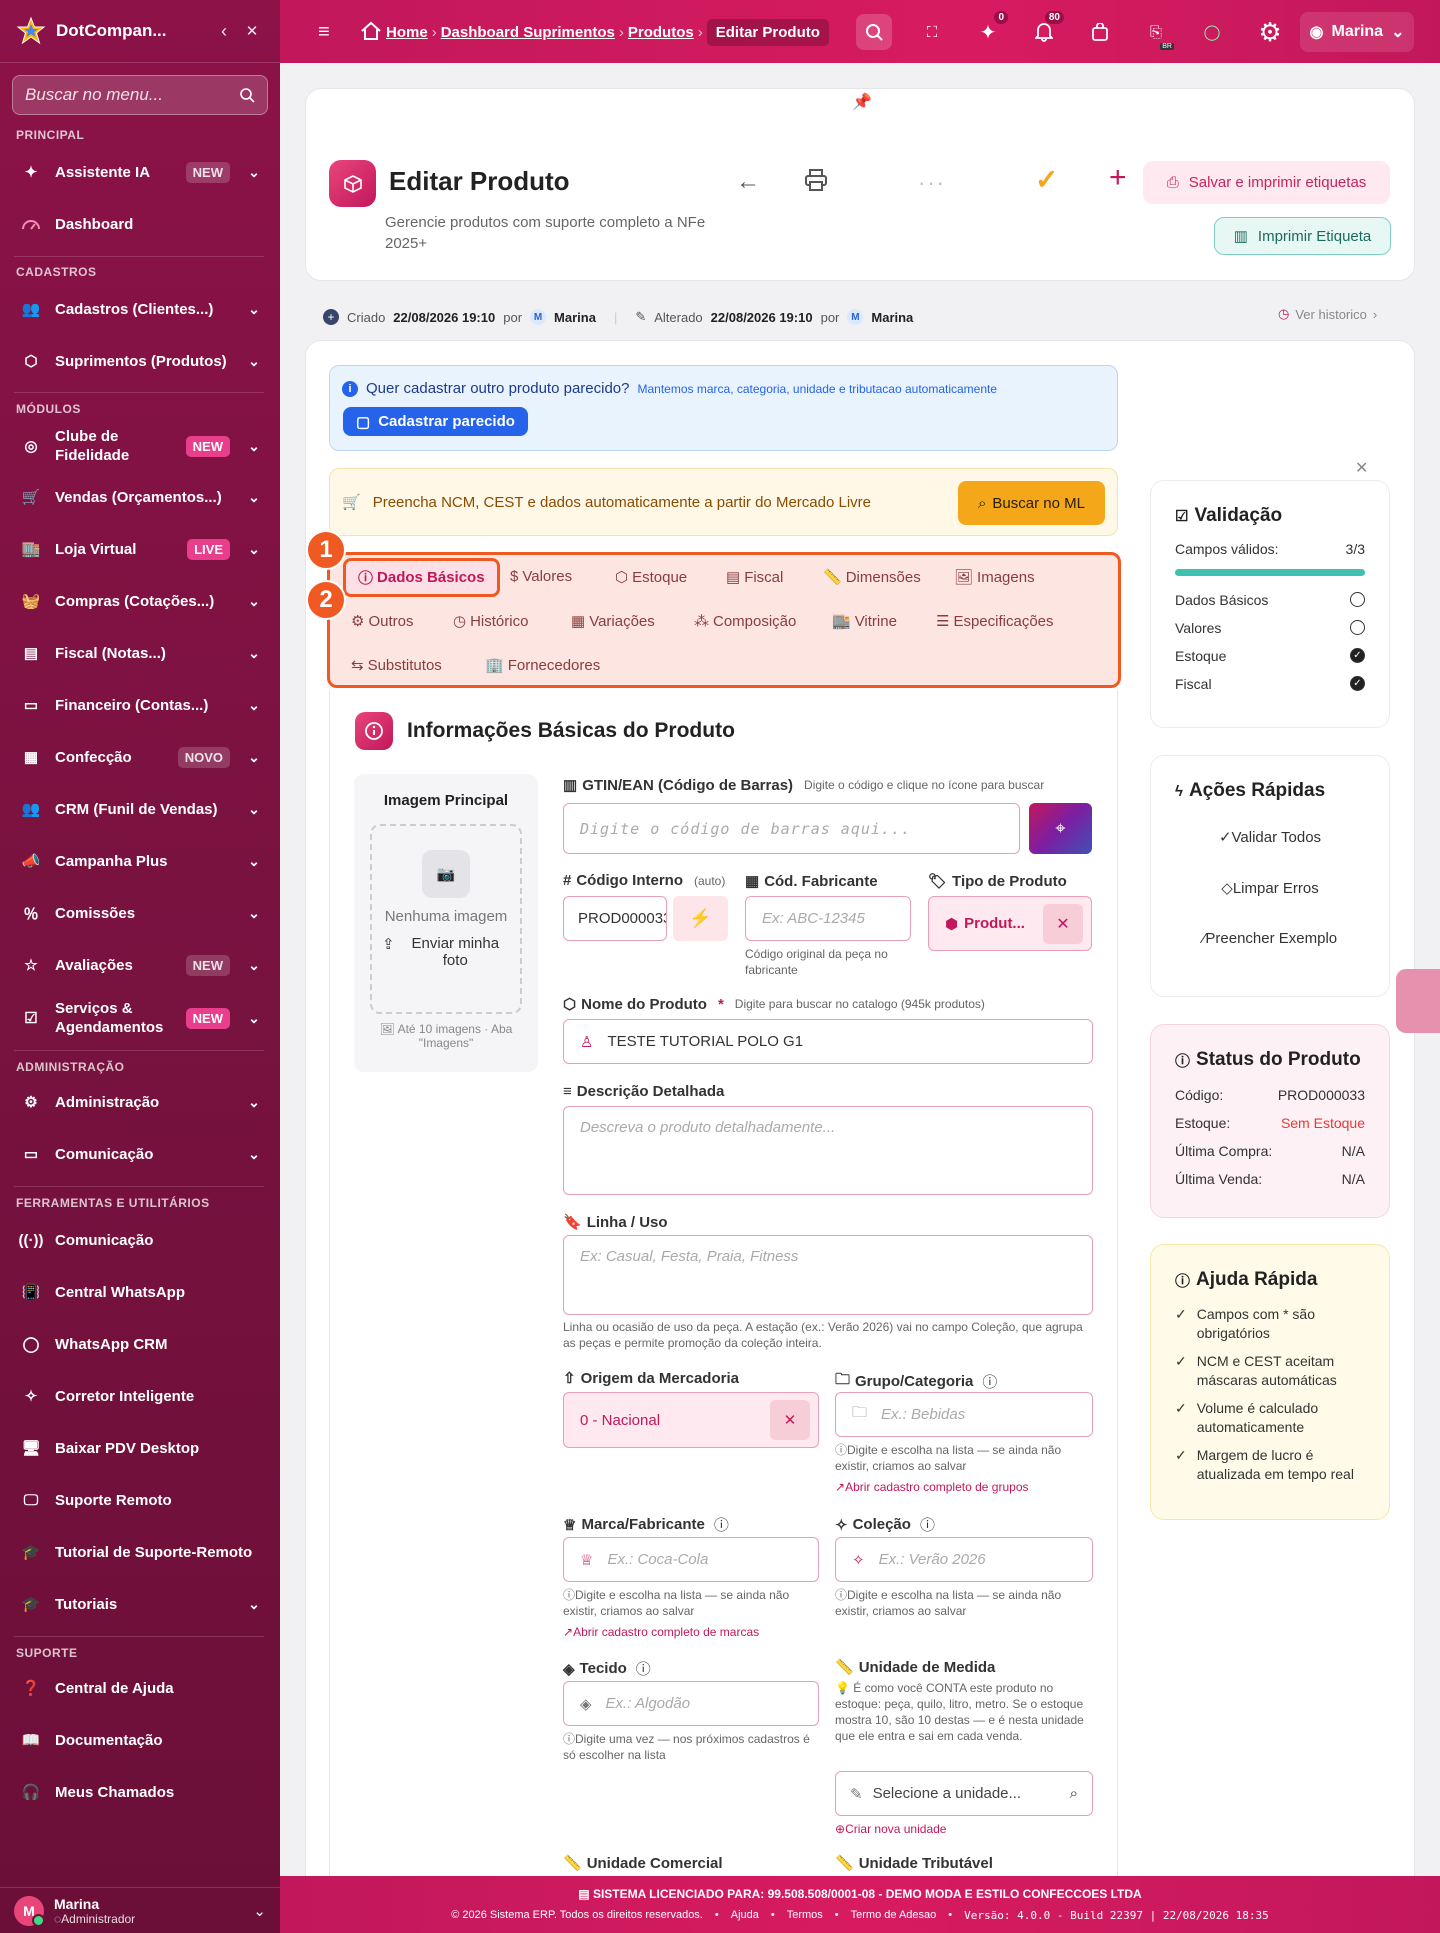 Image resolution: width=1440 pixels, height=1933 pixels. Describe the element at coordinates (446, 952) in the screenshot. I see `upload-photo-button: ⇪ Enviar minha foto` at that location.